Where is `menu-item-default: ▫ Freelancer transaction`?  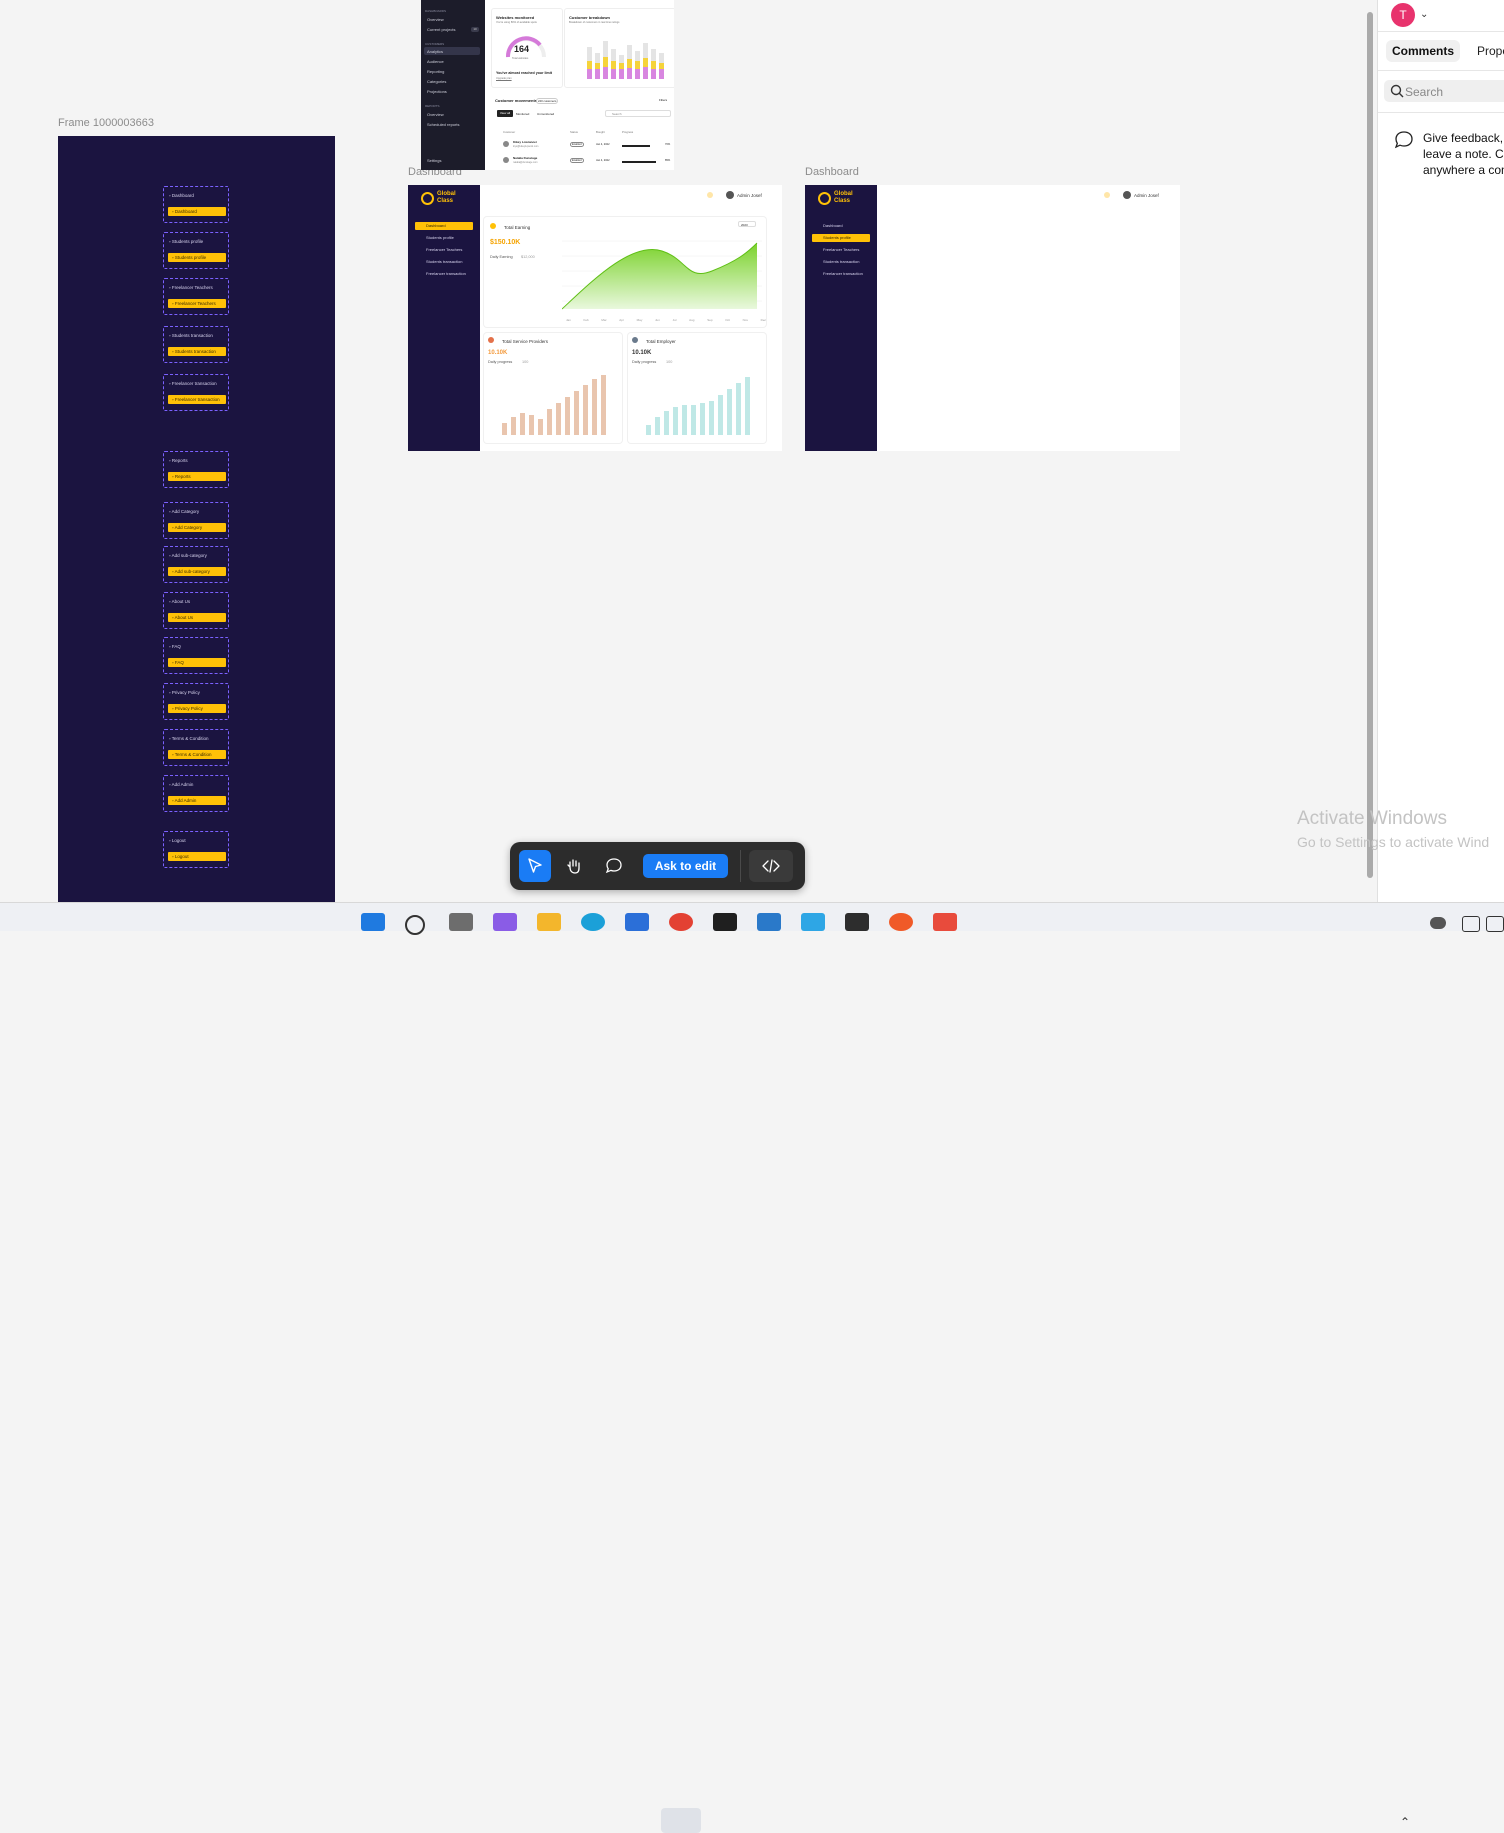
menu-item-default: ▫ Freelancer transaction is located at coordinates (193, 383).